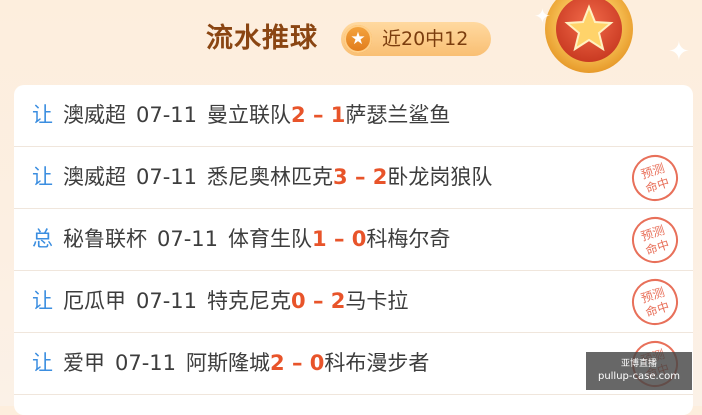  What do you see at coordinates (270, 177) in the screenshot?
I see `home-team: 悉尼奥林匹克` at bounding box center [270, 177].